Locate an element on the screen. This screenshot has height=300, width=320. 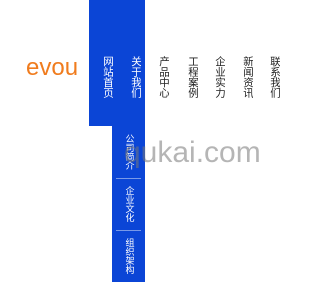
dropdown-item-culture: 企业文化 is located at coordinates (128, 204).